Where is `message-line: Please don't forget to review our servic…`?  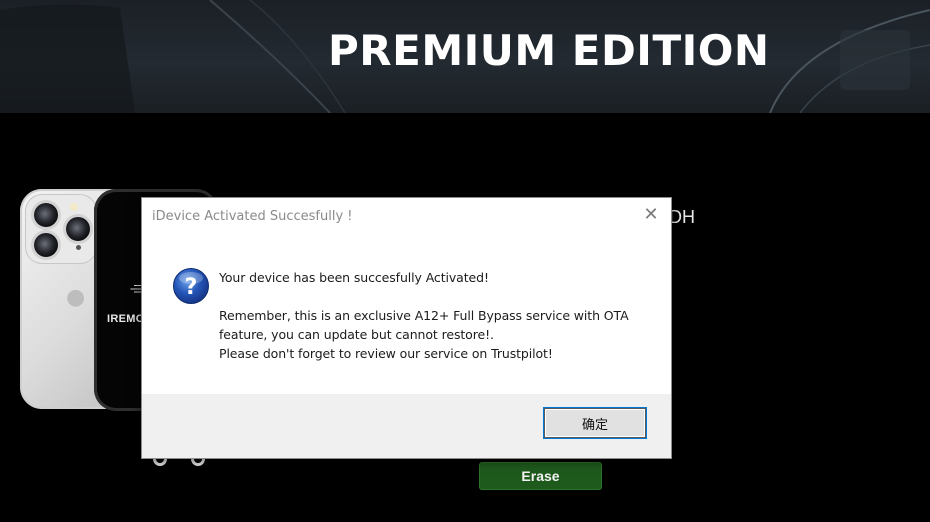 message-line: Please don't forget to review our servic… is located at coordinates (386, 353).